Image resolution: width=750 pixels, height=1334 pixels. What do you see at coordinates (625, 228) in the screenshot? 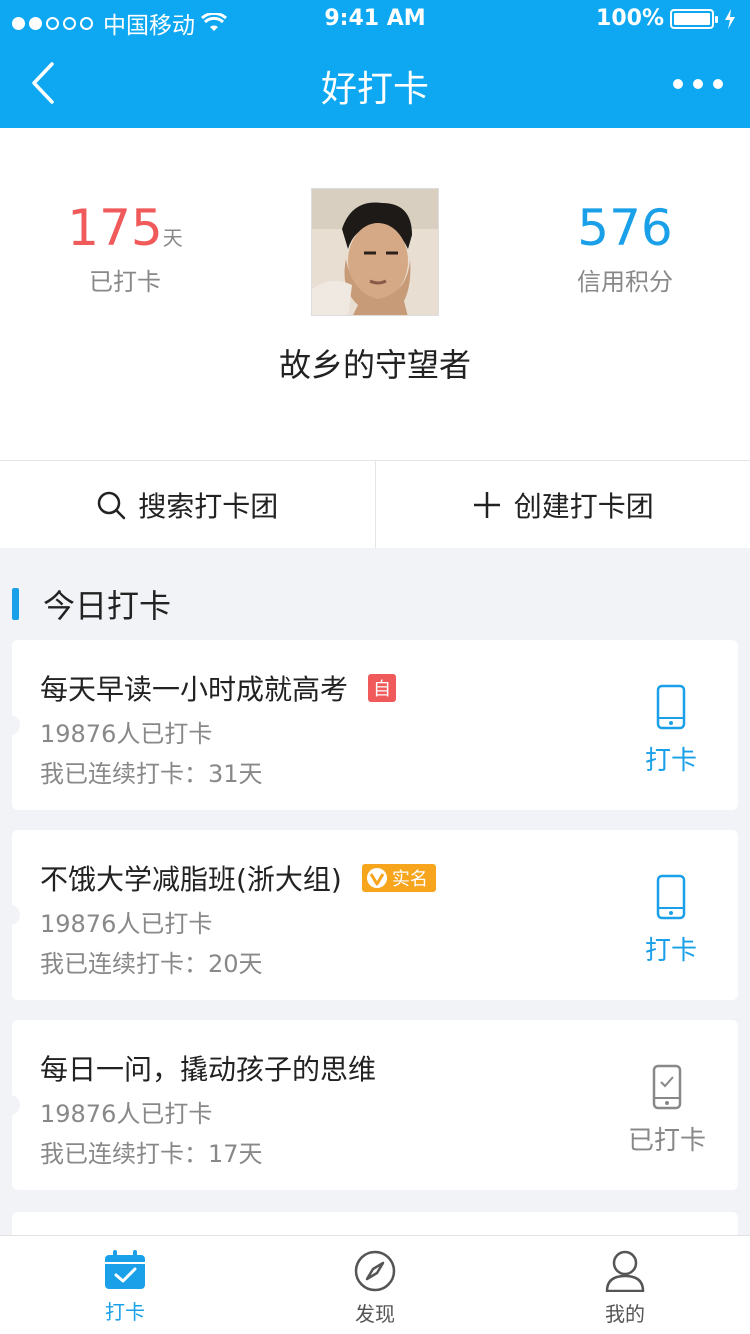
I see `credit-value: 576` at bounding box center [625, 228].